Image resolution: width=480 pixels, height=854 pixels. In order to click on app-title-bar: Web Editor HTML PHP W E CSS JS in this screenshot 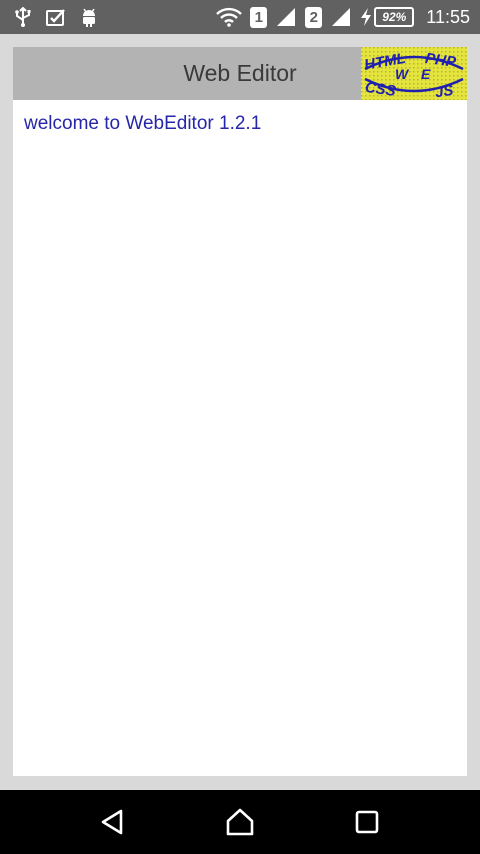, I will do `click(240, 73)`.